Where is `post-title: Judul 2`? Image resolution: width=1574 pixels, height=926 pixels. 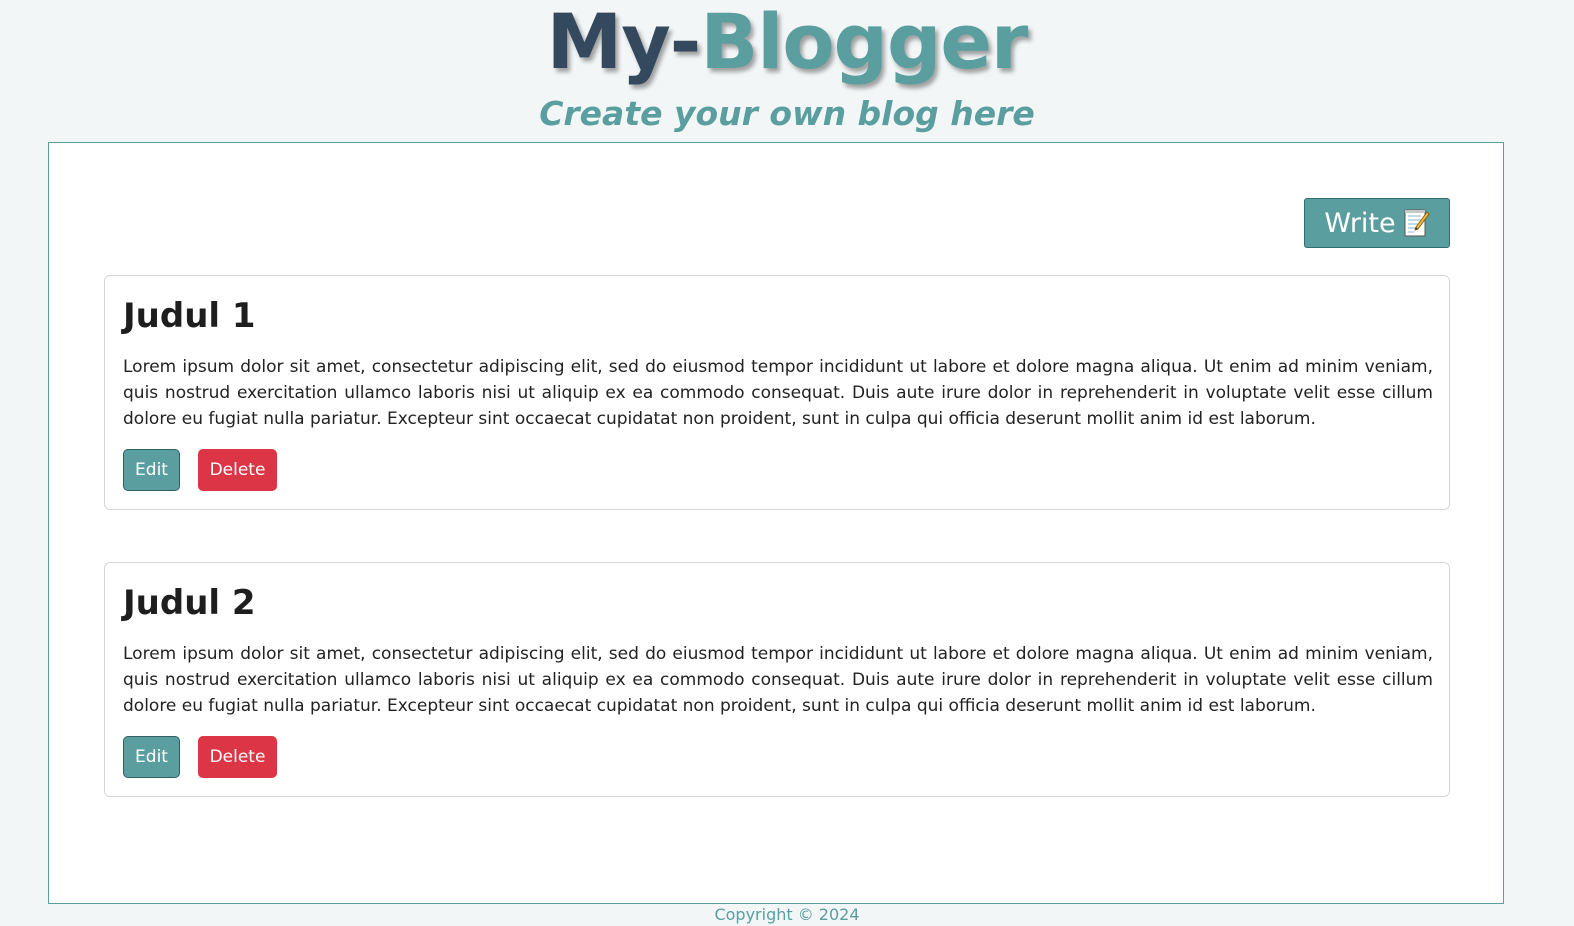
post-title: Judul 2 is located at coordinates (189, 603).